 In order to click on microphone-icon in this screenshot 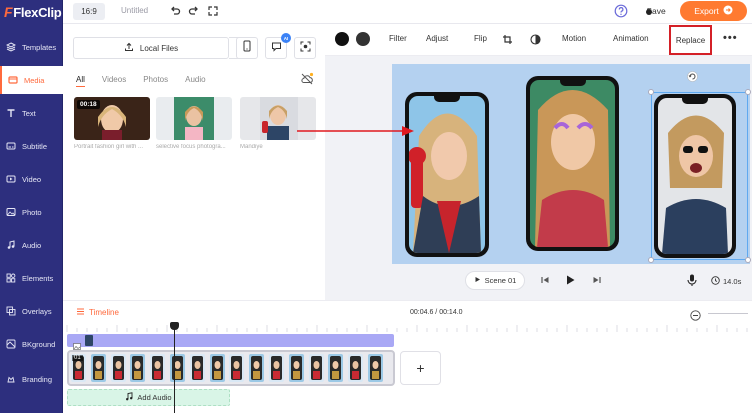, I will do `click(692, 280)`.